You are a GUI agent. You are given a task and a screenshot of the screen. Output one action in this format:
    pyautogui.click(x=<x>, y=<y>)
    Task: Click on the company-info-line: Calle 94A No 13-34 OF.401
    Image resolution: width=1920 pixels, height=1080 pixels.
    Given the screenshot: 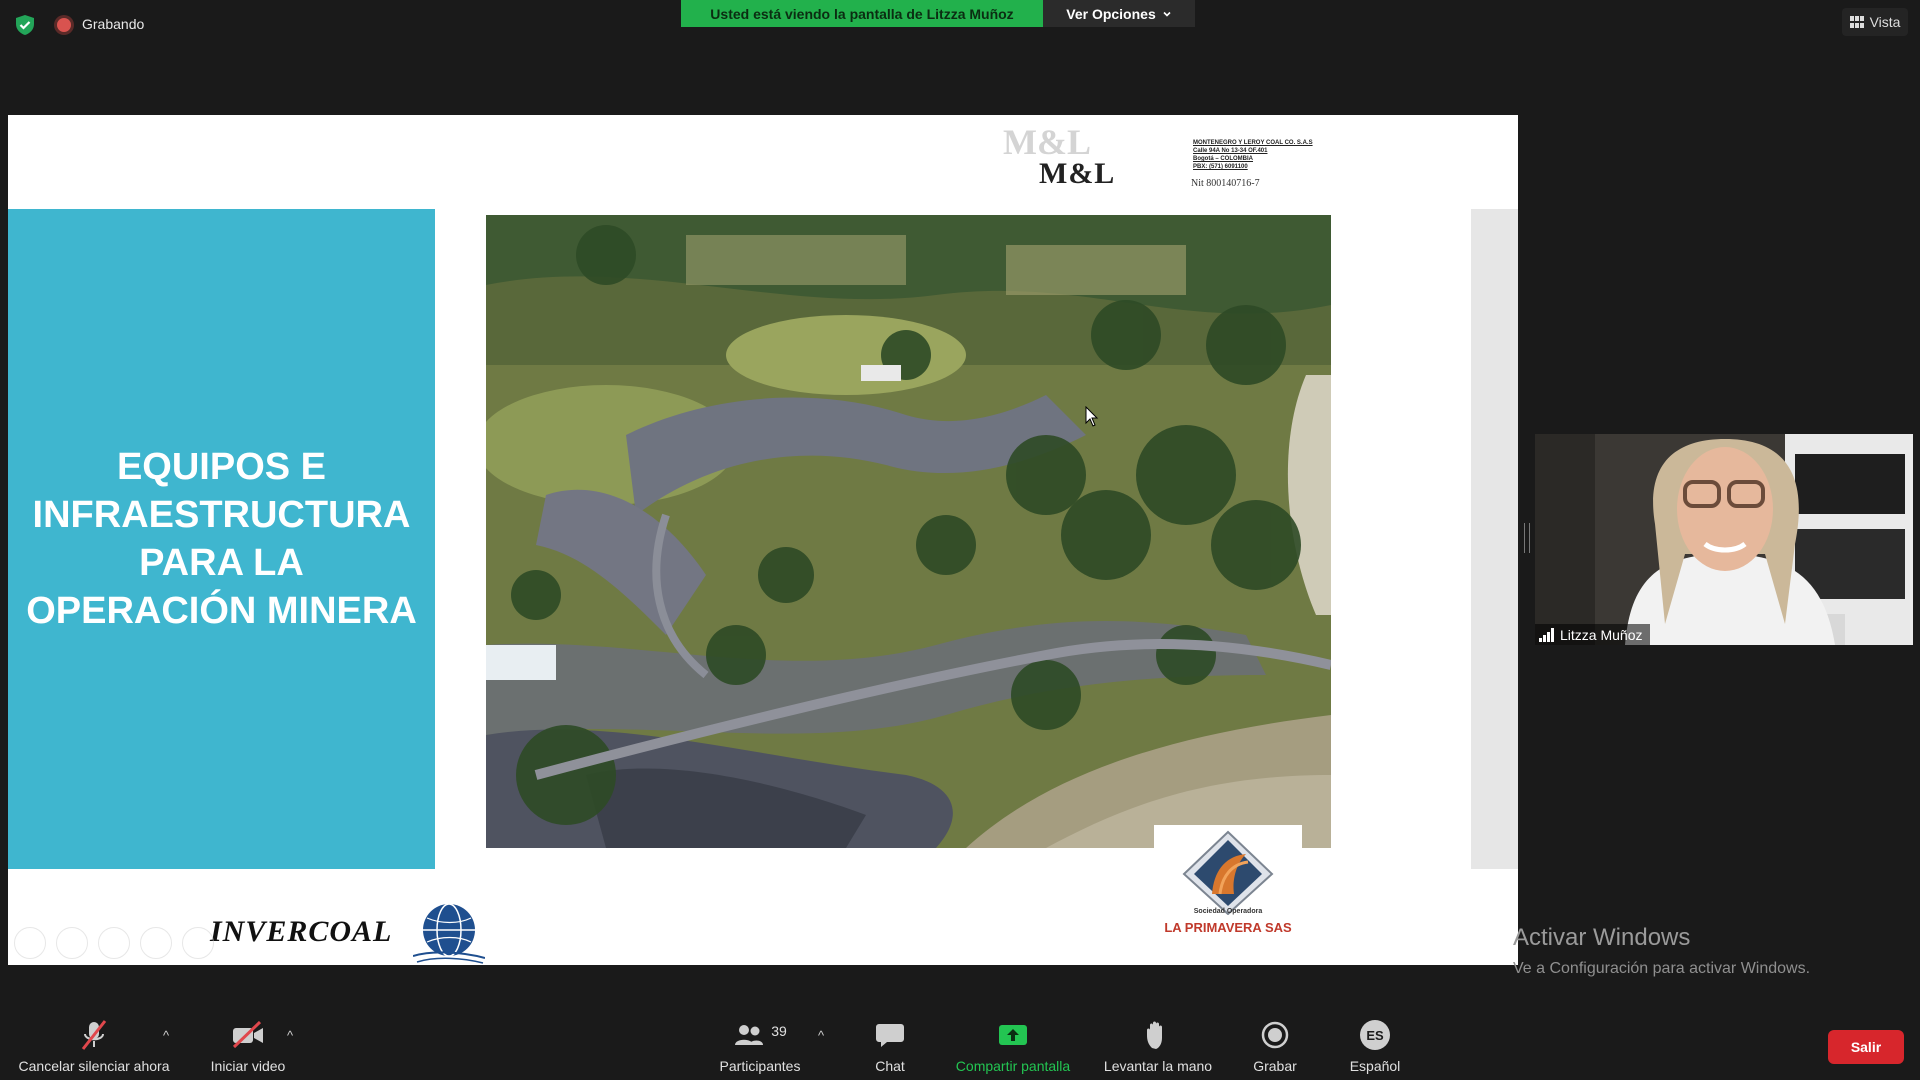 What is the action you would take?
    pyautogui.click(x=1230, y=151)
    